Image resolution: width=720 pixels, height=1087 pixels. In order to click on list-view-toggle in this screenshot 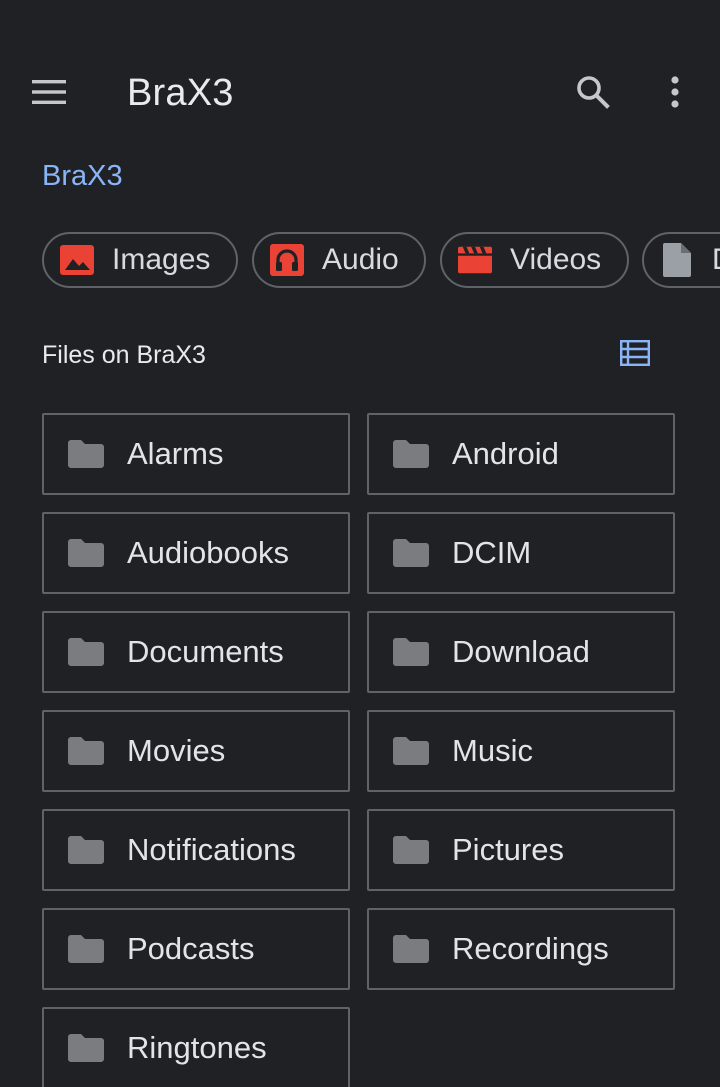, I will do `click(635, 353)`.